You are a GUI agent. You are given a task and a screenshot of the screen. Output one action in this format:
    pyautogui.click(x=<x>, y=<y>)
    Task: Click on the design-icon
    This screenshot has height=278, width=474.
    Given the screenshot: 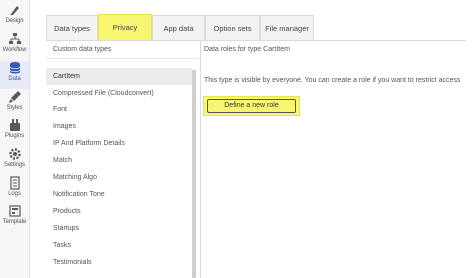 What is the action you would take?
    pyautogui.click(x=14, y=10)
    